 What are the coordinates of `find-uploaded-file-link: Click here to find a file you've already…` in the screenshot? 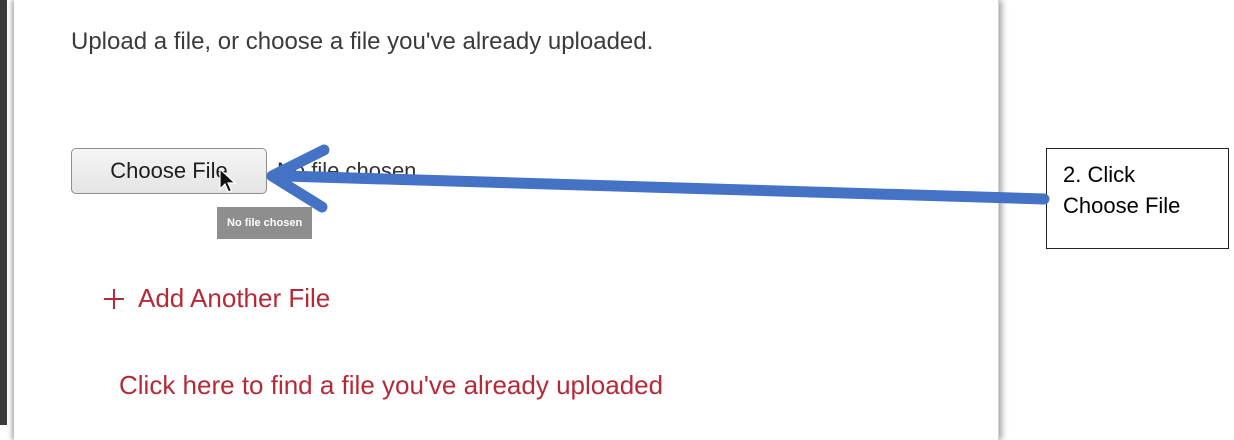 It's located at (391, 385).